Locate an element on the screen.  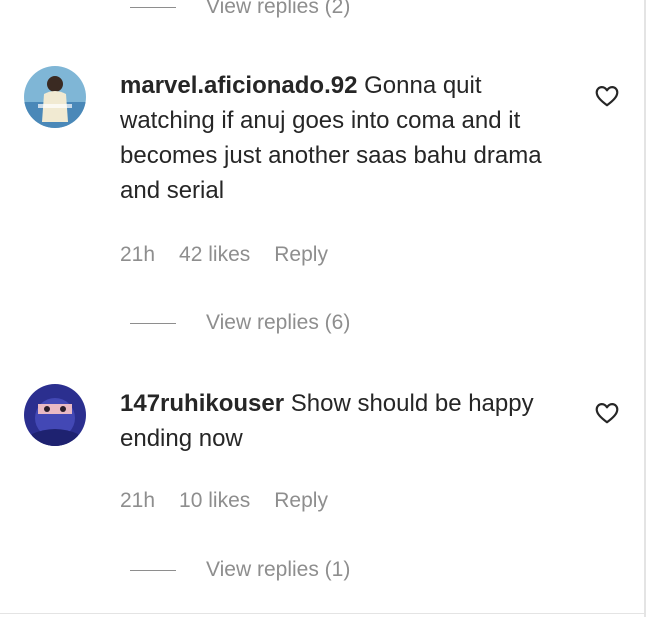
panel-right-divider is located at coordinates (645, 308).